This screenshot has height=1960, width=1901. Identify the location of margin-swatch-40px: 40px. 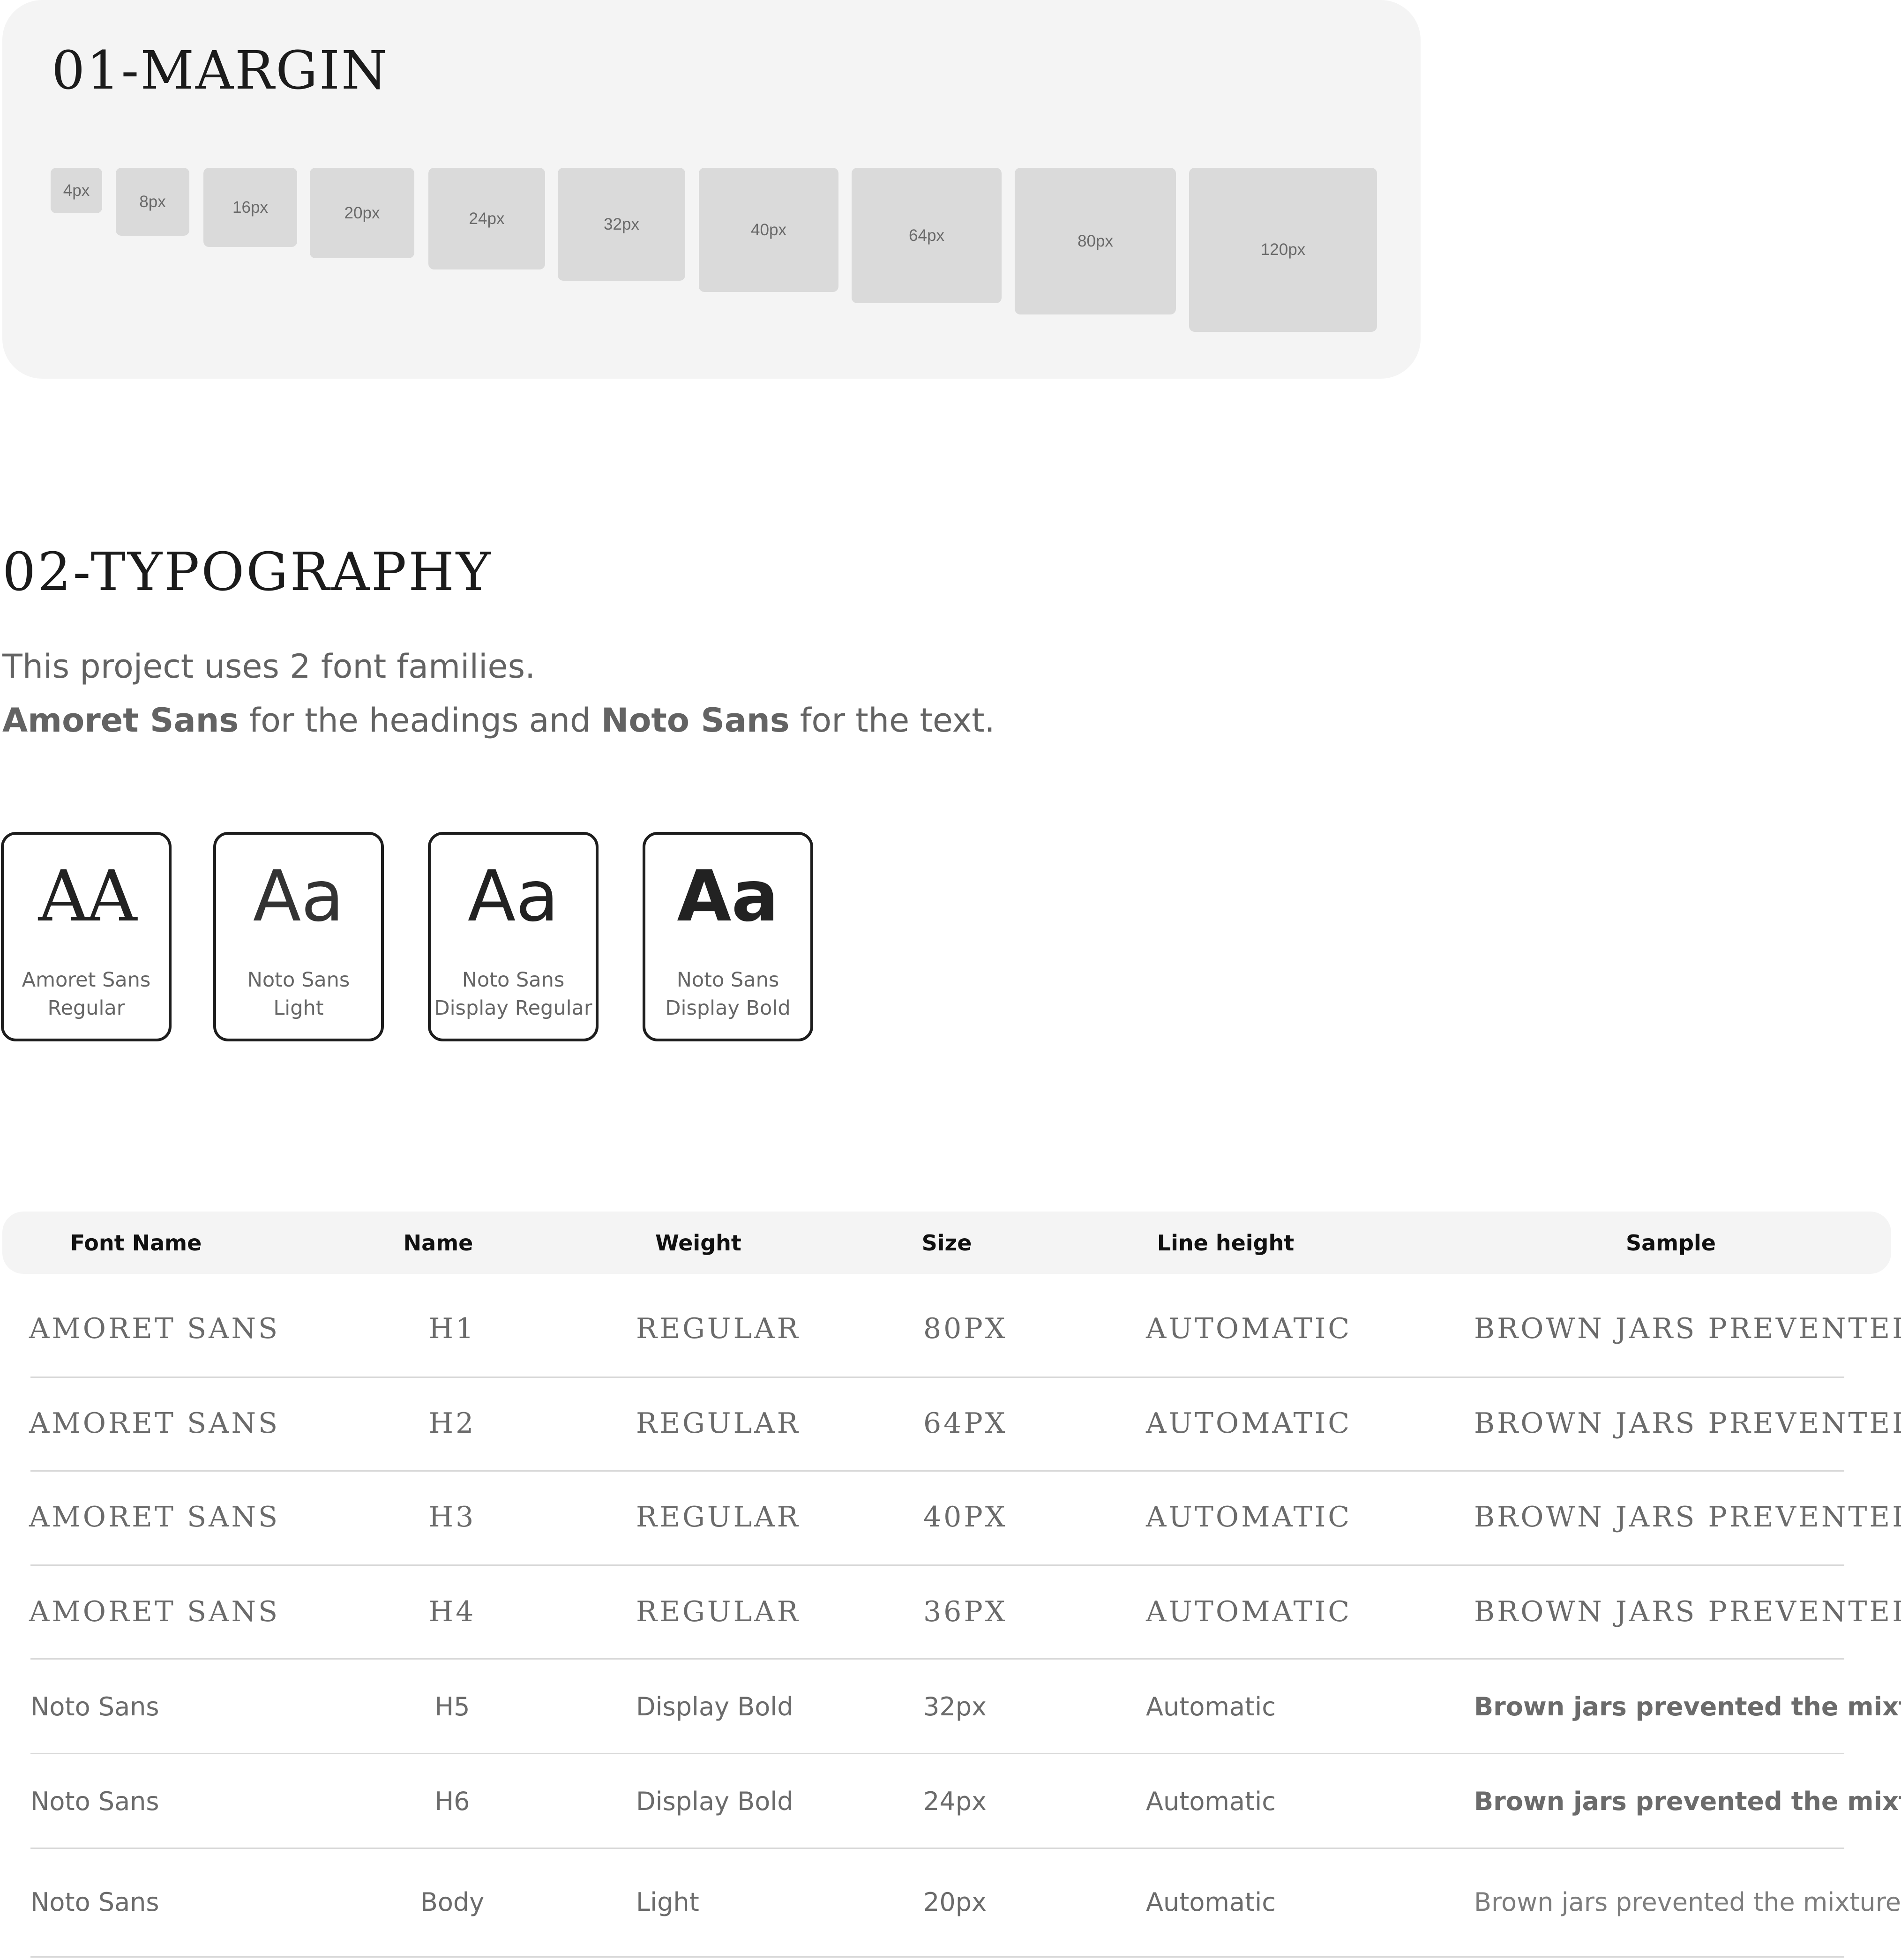
(768, 230).